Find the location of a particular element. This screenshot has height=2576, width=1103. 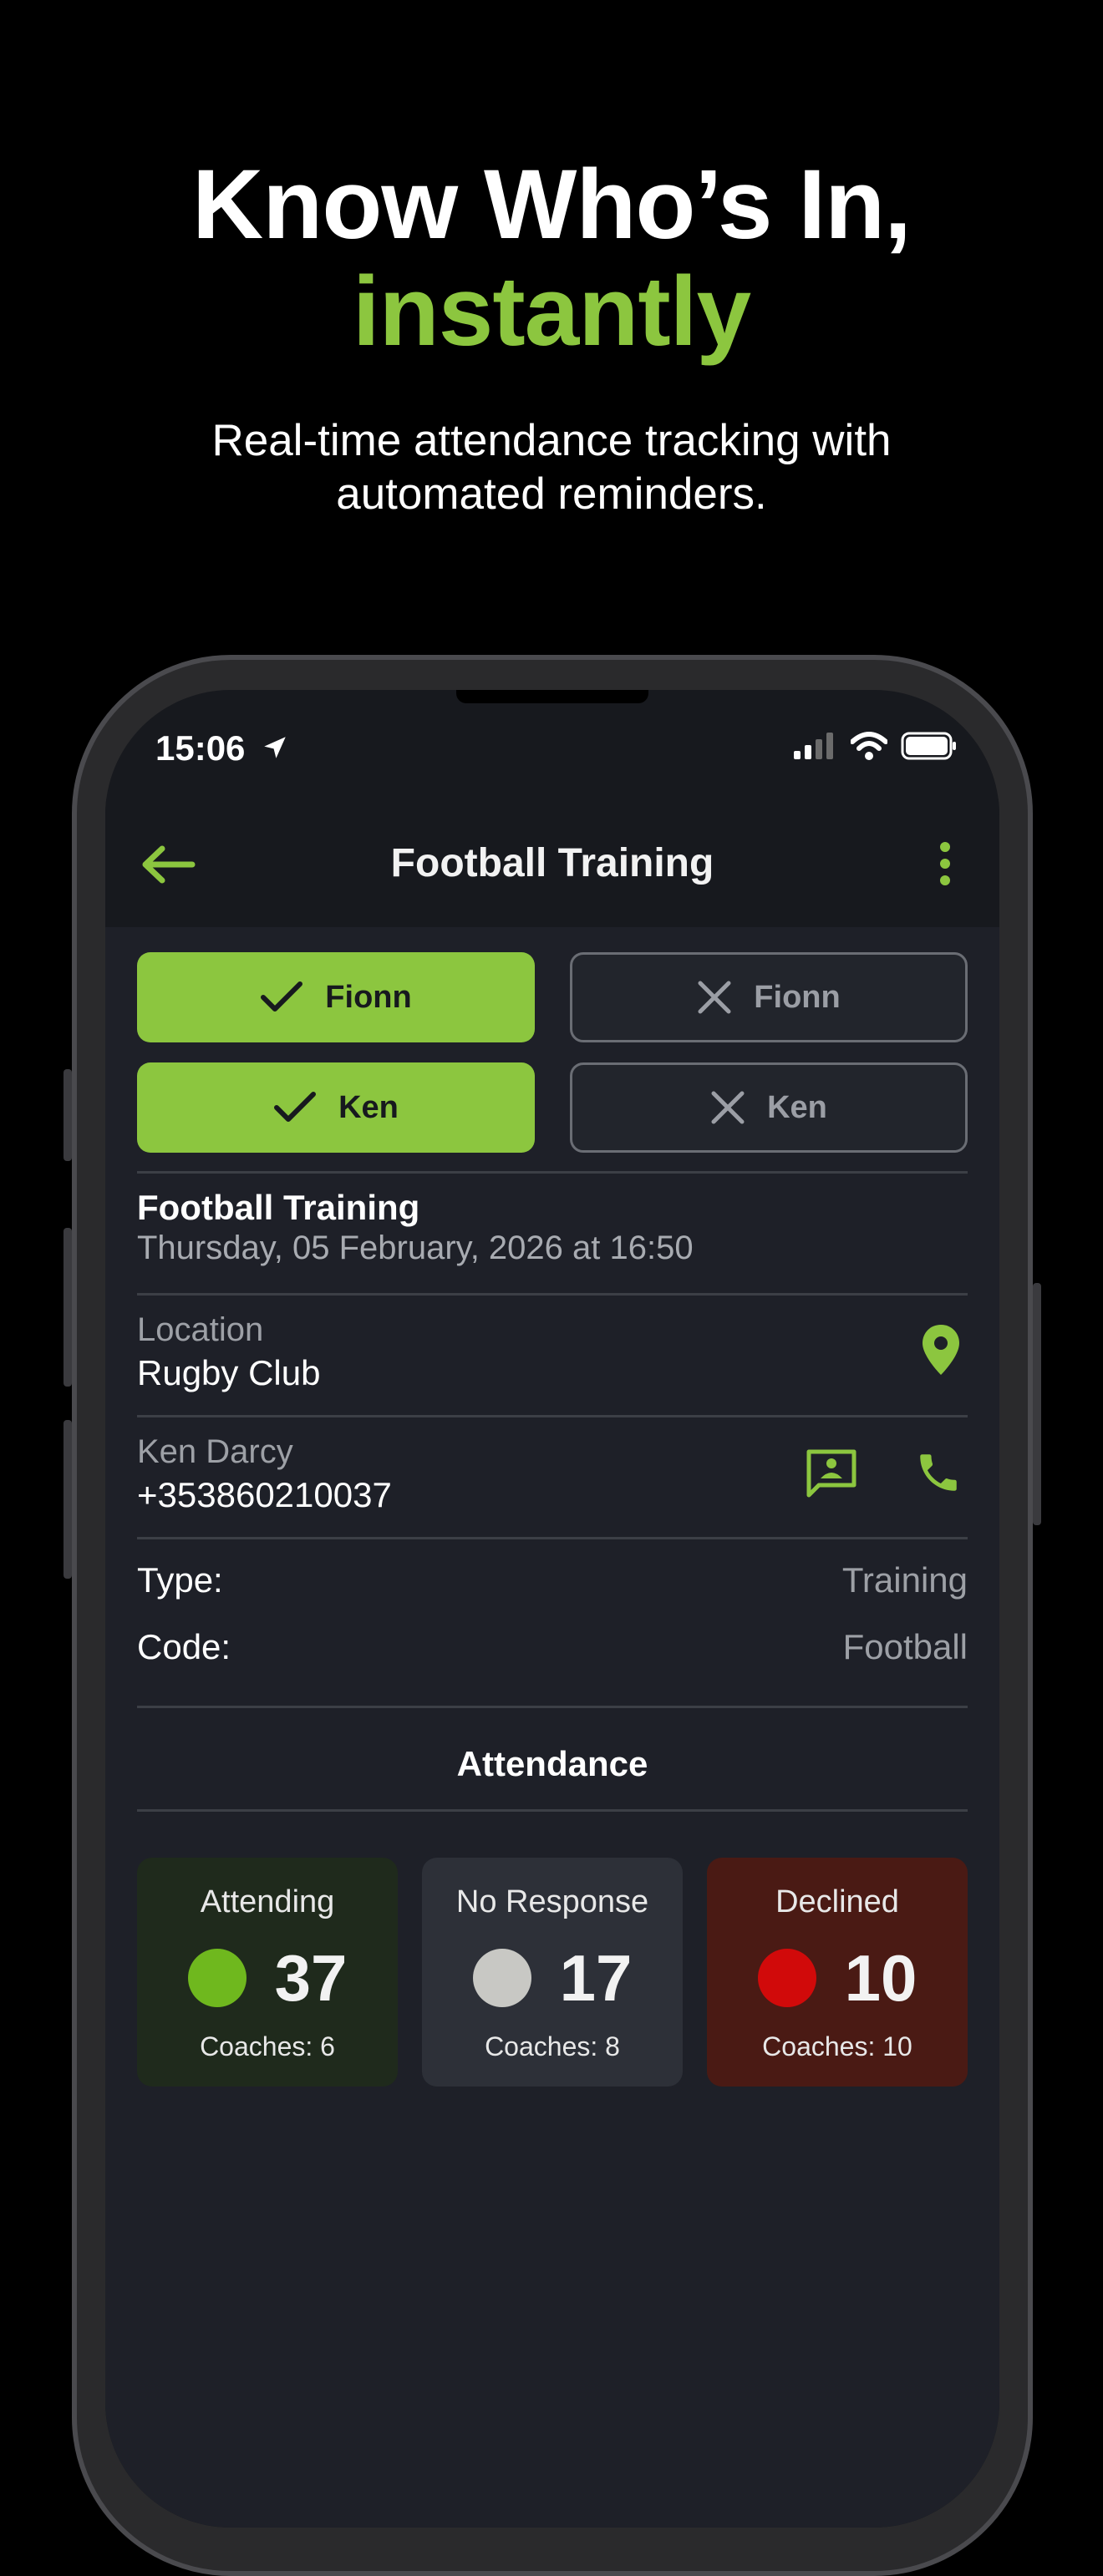

location-value: Rugby Club is located at coordinates (229, 1372).